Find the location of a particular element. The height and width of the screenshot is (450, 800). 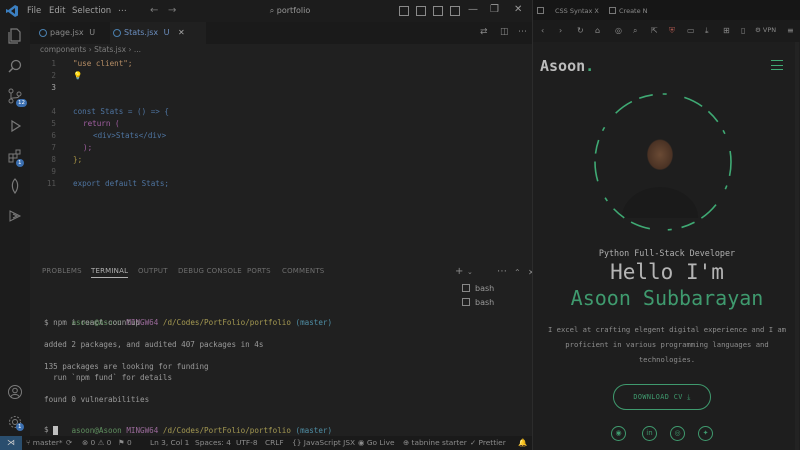

tab-stats-jsx: Stats.jsx U ✕ is located at coordinates (158, 33).